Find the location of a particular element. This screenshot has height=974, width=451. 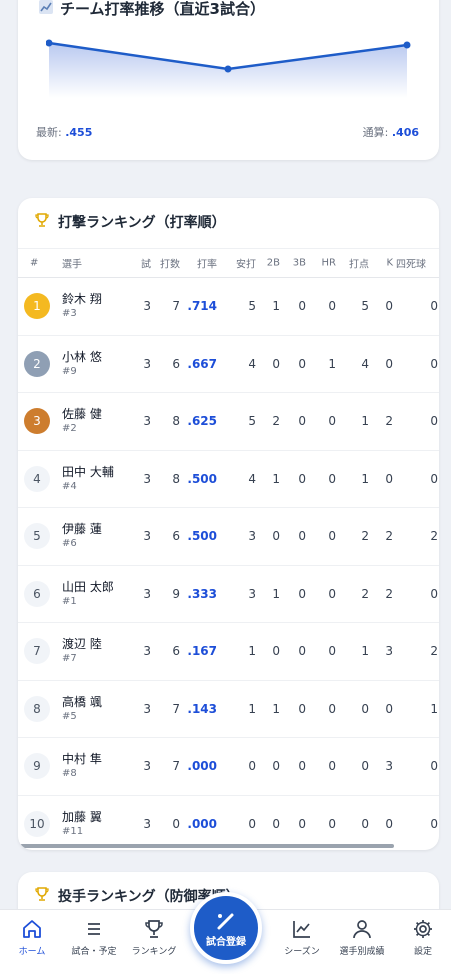

player-name-cell: 田中 大輔 #4 is located at coordinates (88, 479).